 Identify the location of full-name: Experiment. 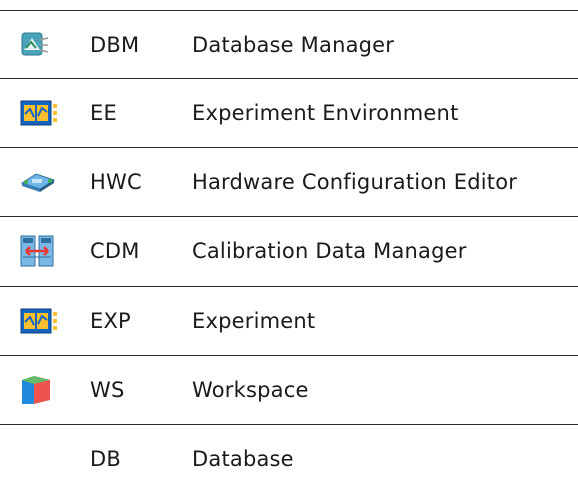
(254, 320).